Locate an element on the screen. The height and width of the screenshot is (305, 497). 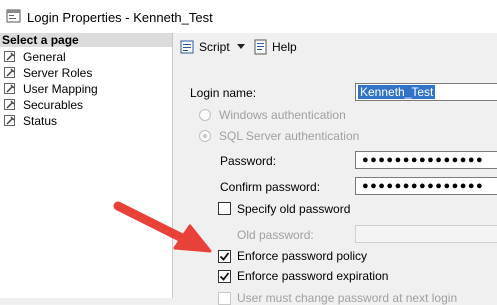
title-bar: Login Properties - Kenneth_Test is located at coordinates (248, 16).